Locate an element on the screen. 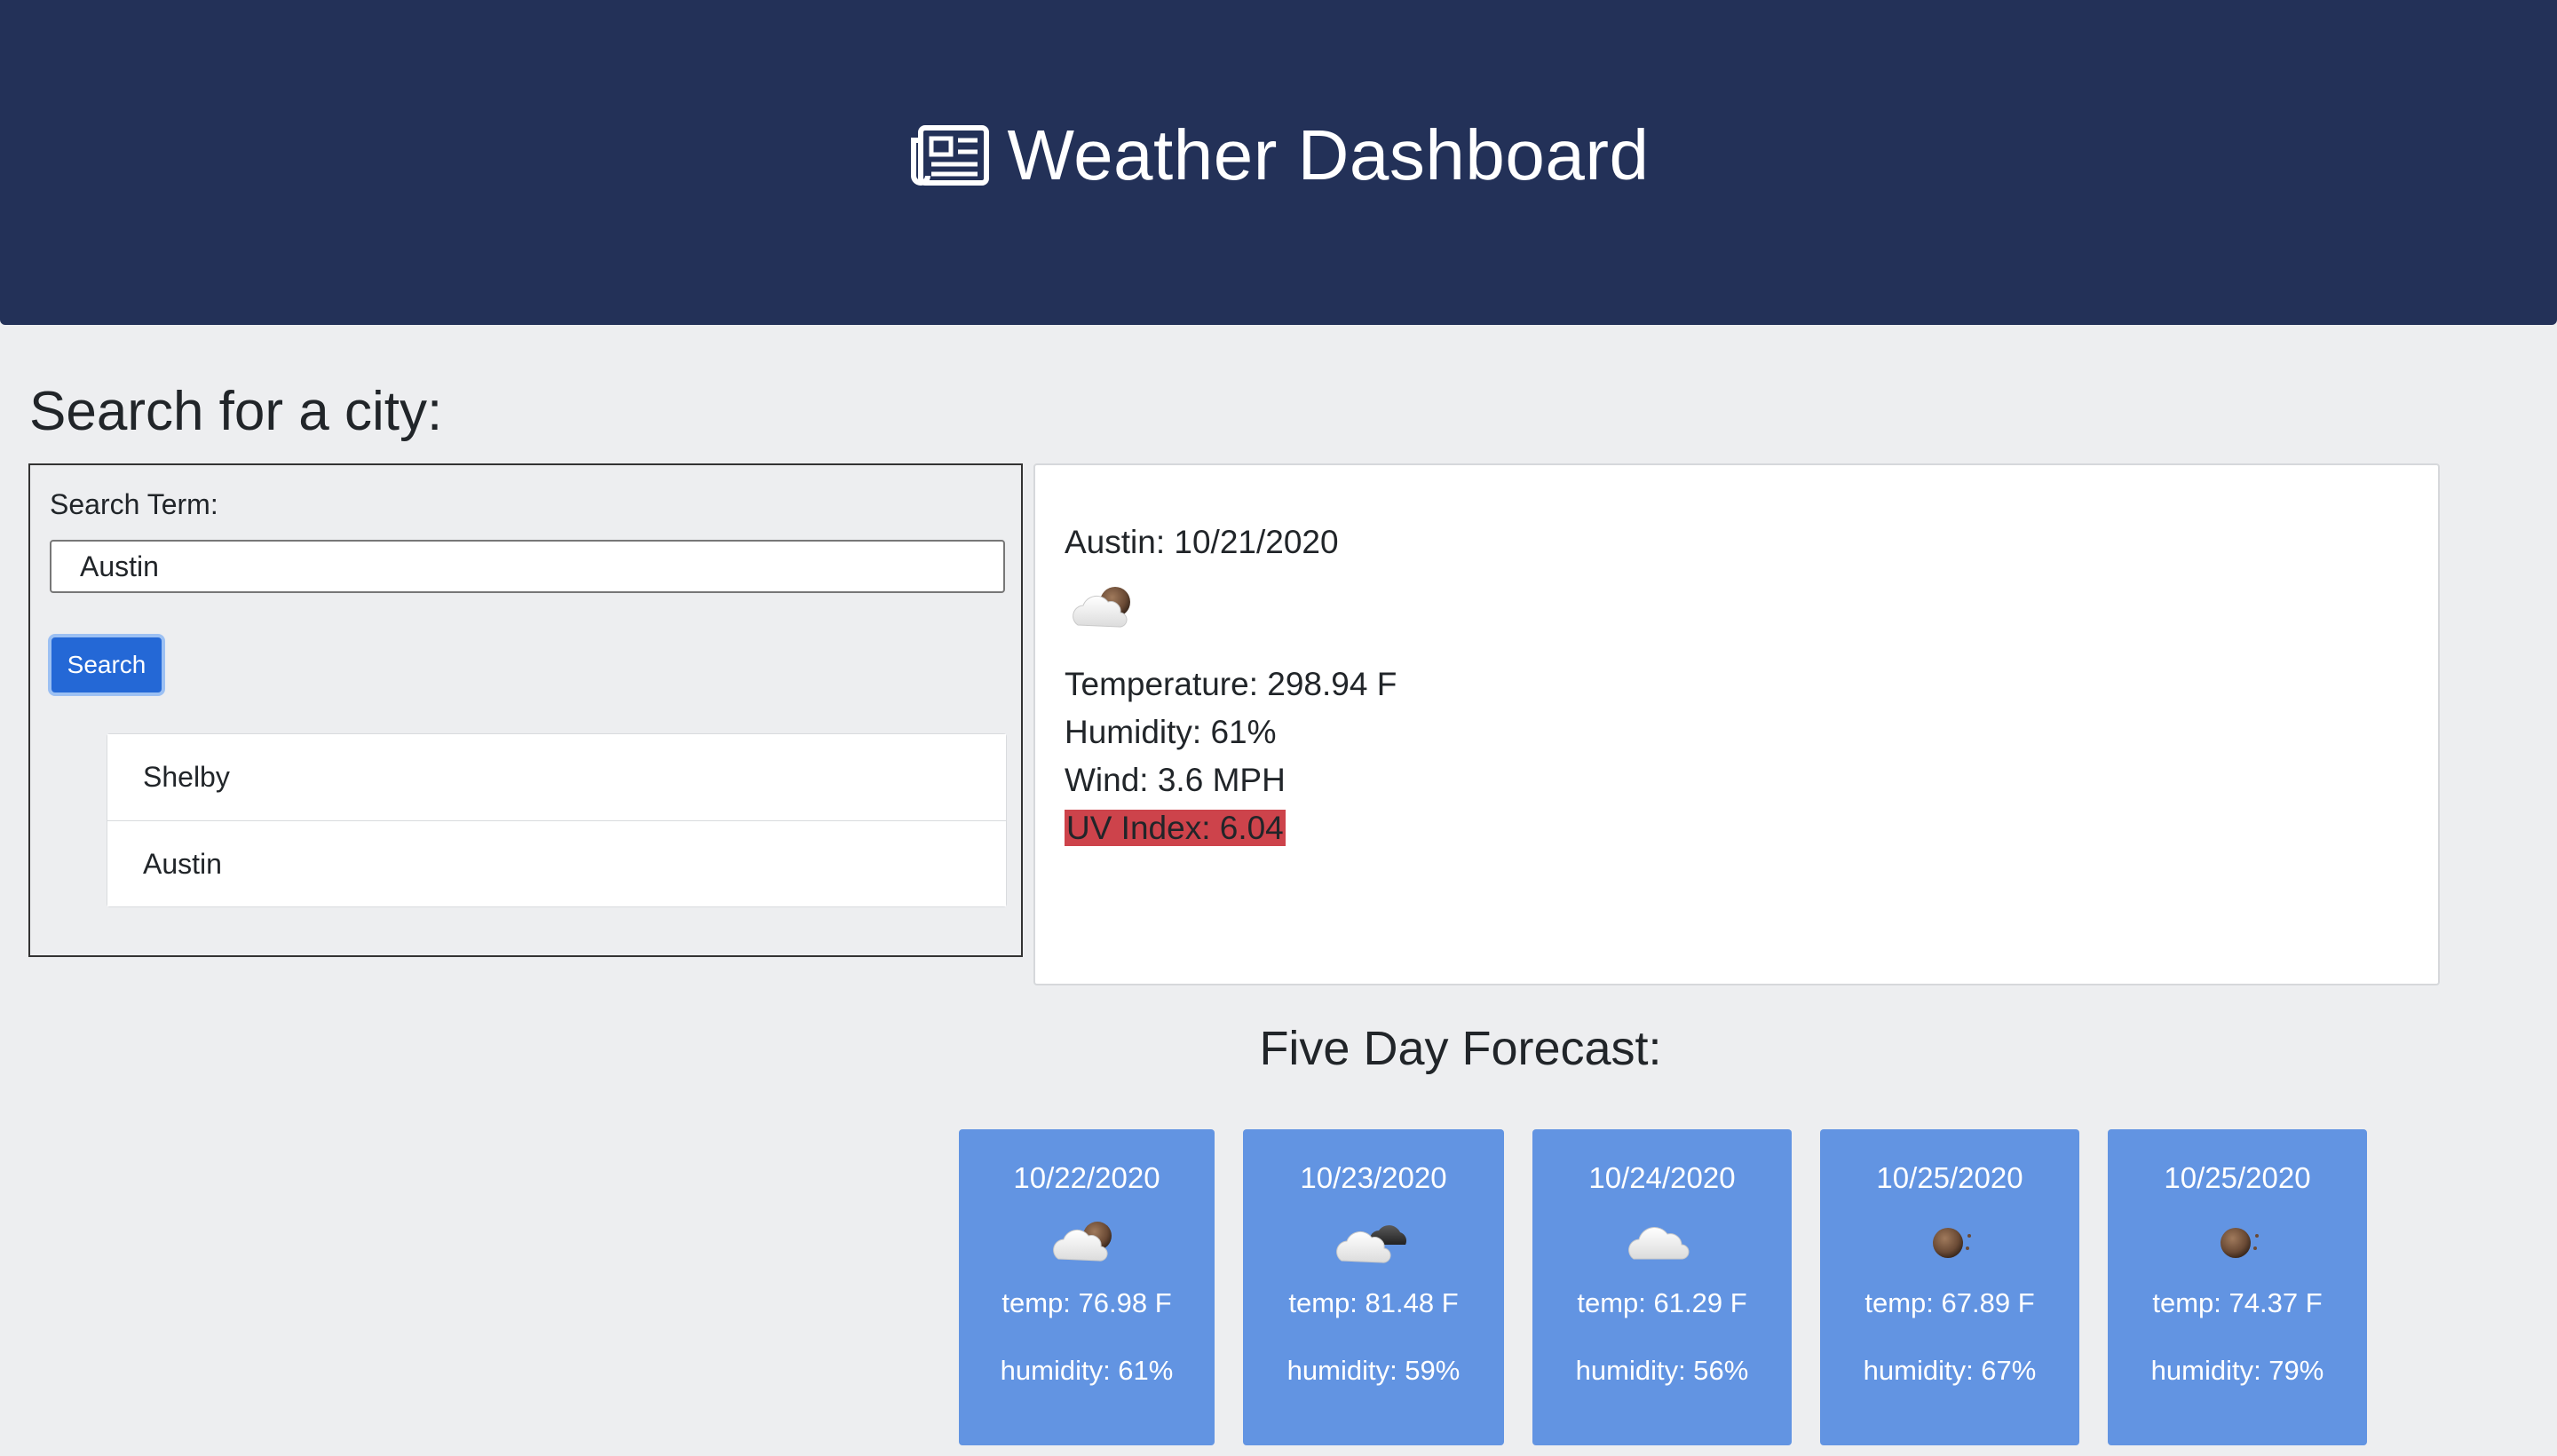 The width and height of the screenshot is (2557, 1456). forecast-temp: temp: 74.37 F is located at coordinates (2237, 1302).